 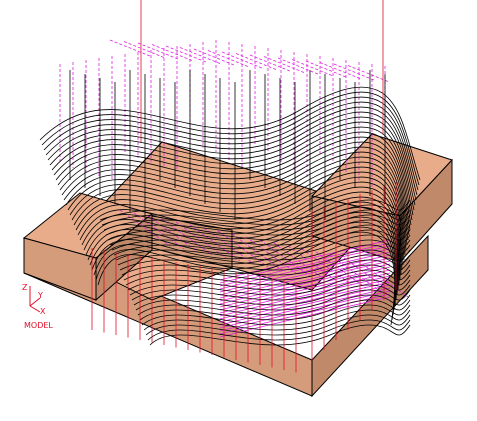 I want to click on triad-y-label: Y, so click(x=40, y=295).